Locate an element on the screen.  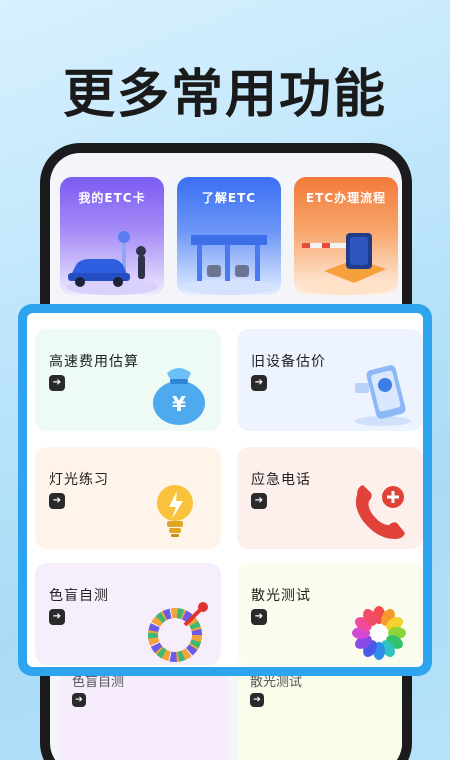
toll-gate-icon is located at coordinates (229, 265).